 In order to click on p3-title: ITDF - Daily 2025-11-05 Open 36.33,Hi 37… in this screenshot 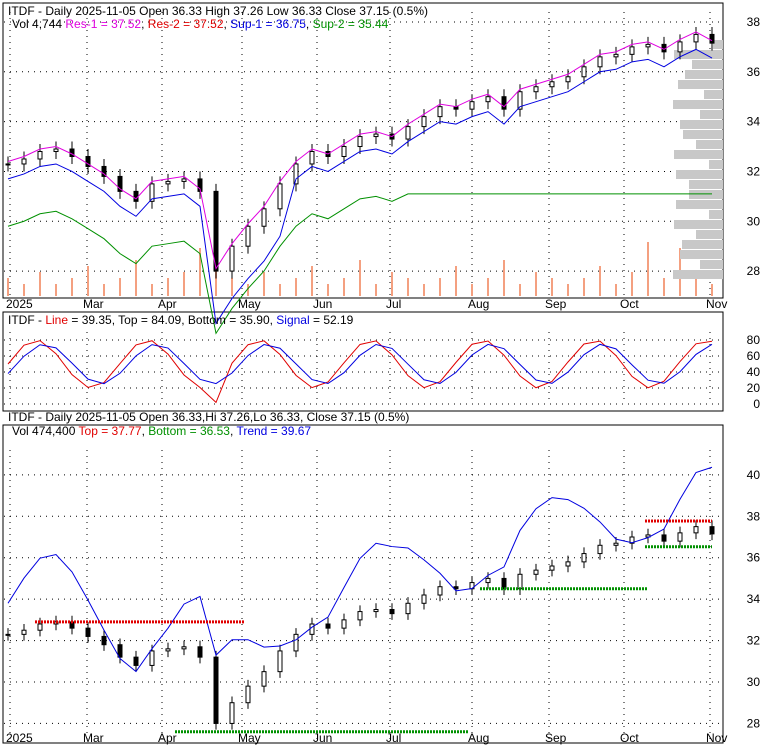, I will do `click(208, 417)`.